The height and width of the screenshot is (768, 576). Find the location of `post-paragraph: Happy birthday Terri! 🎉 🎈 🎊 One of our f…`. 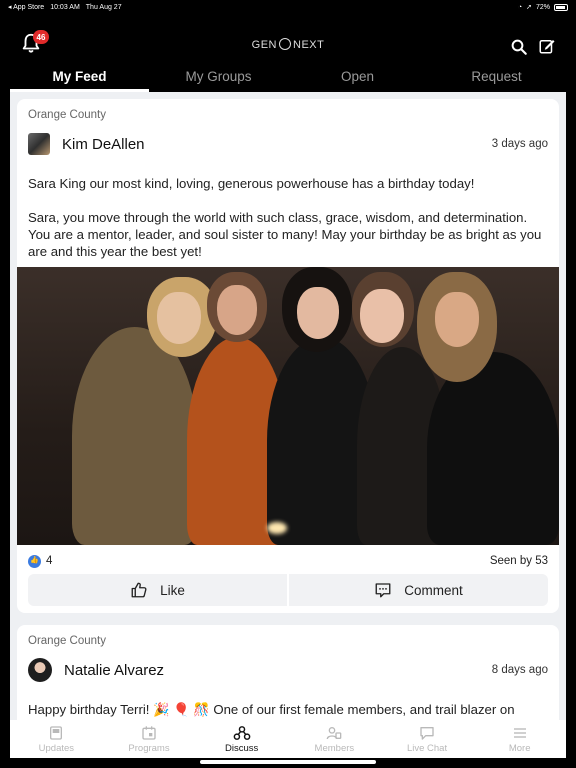

post-paragraph: Happy birthday Terri! 🎉 🎈 🎊 One of our f… is located at coordinates (271, 709).